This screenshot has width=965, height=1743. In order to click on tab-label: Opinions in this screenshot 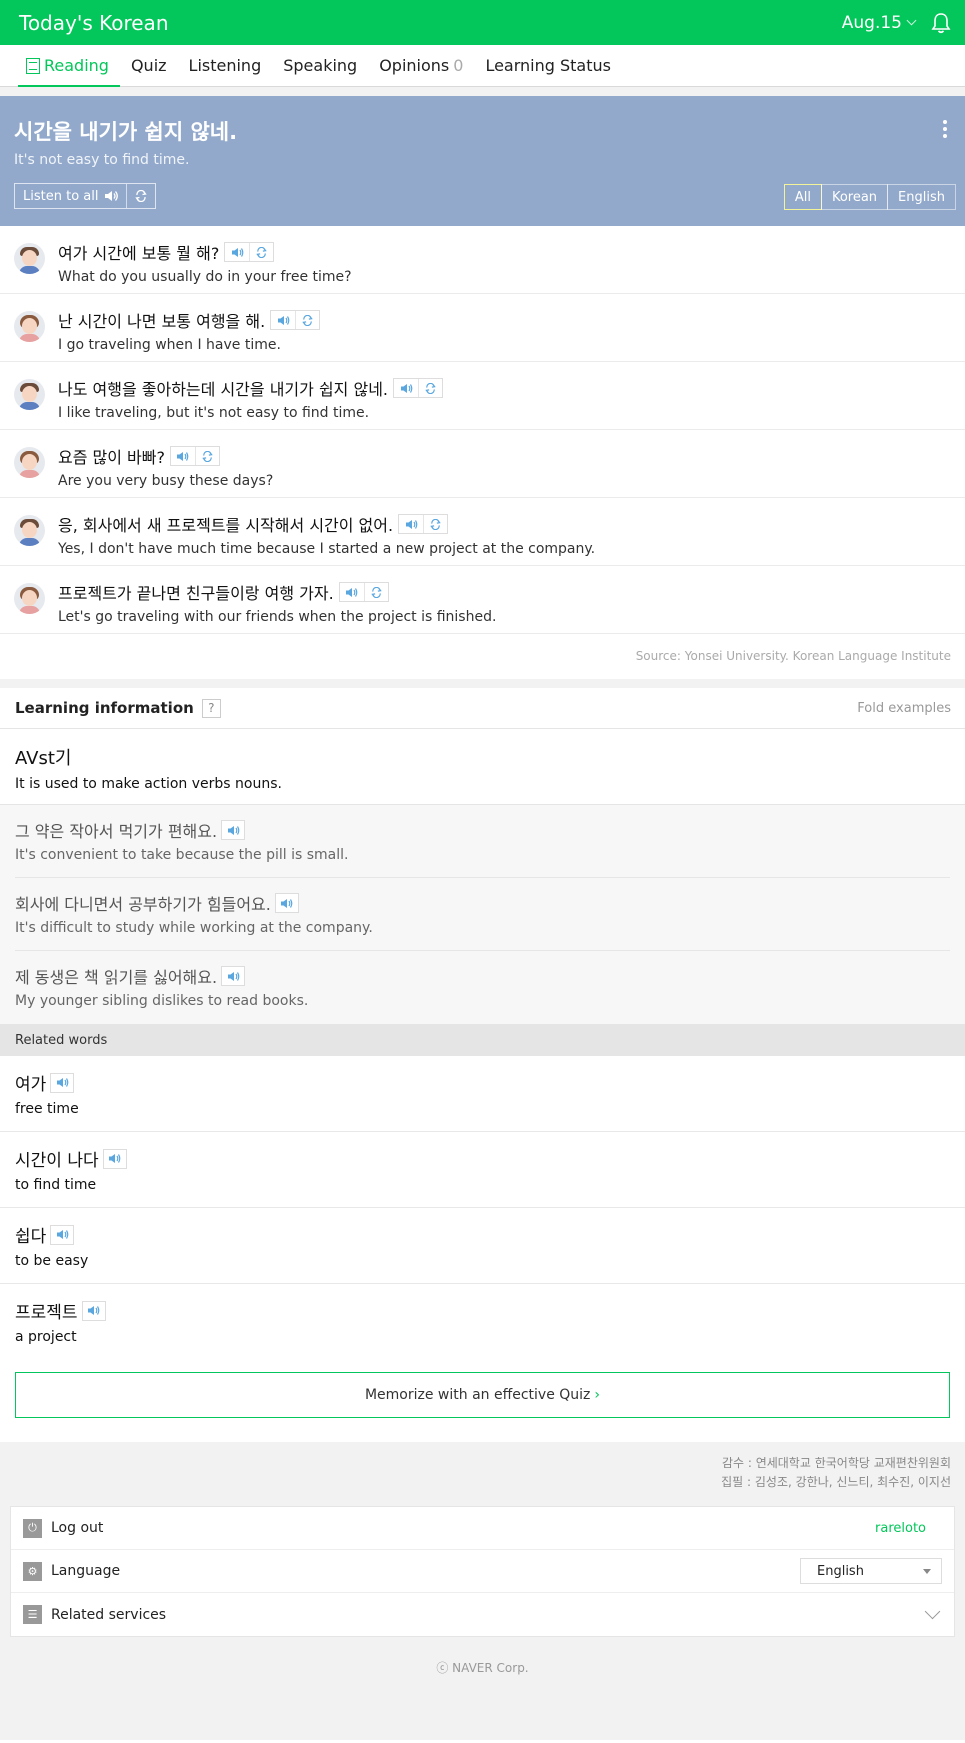, I will do `click(414, 65)`.